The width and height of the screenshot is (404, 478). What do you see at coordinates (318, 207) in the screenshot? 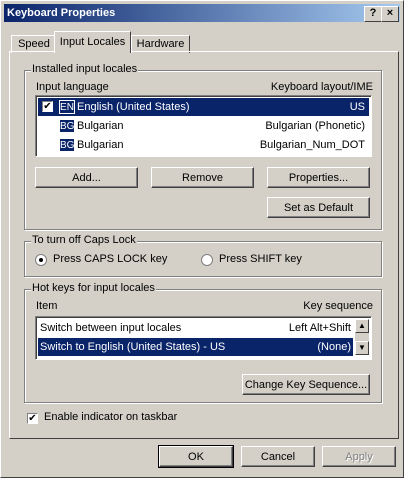
I see `set-as-default-button: Set as Default` at bounding box center [318, 207].